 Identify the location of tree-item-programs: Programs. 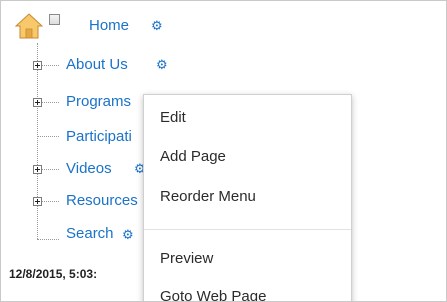
(98, 102).